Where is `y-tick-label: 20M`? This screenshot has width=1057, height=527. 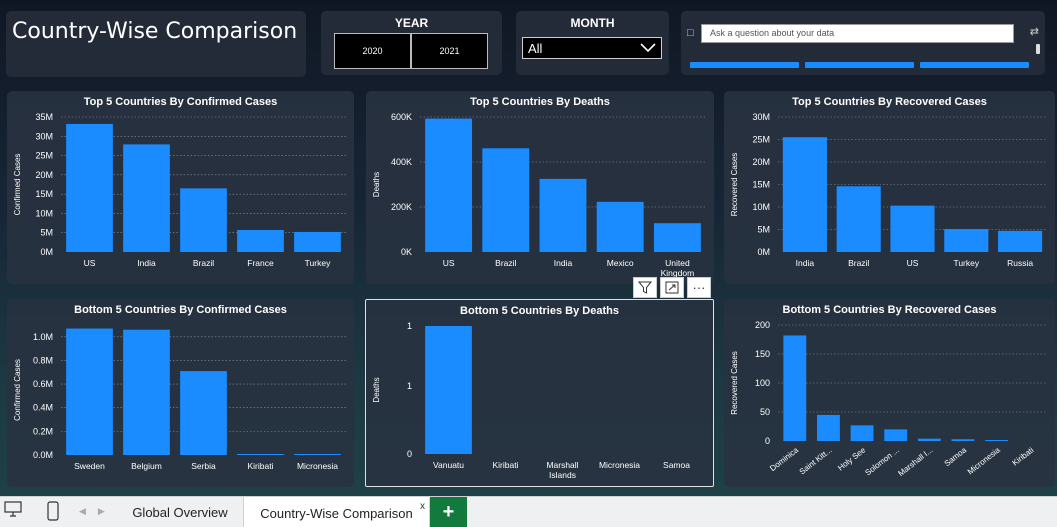
y-tick-label: 20M is located at coordinates (761, 162).